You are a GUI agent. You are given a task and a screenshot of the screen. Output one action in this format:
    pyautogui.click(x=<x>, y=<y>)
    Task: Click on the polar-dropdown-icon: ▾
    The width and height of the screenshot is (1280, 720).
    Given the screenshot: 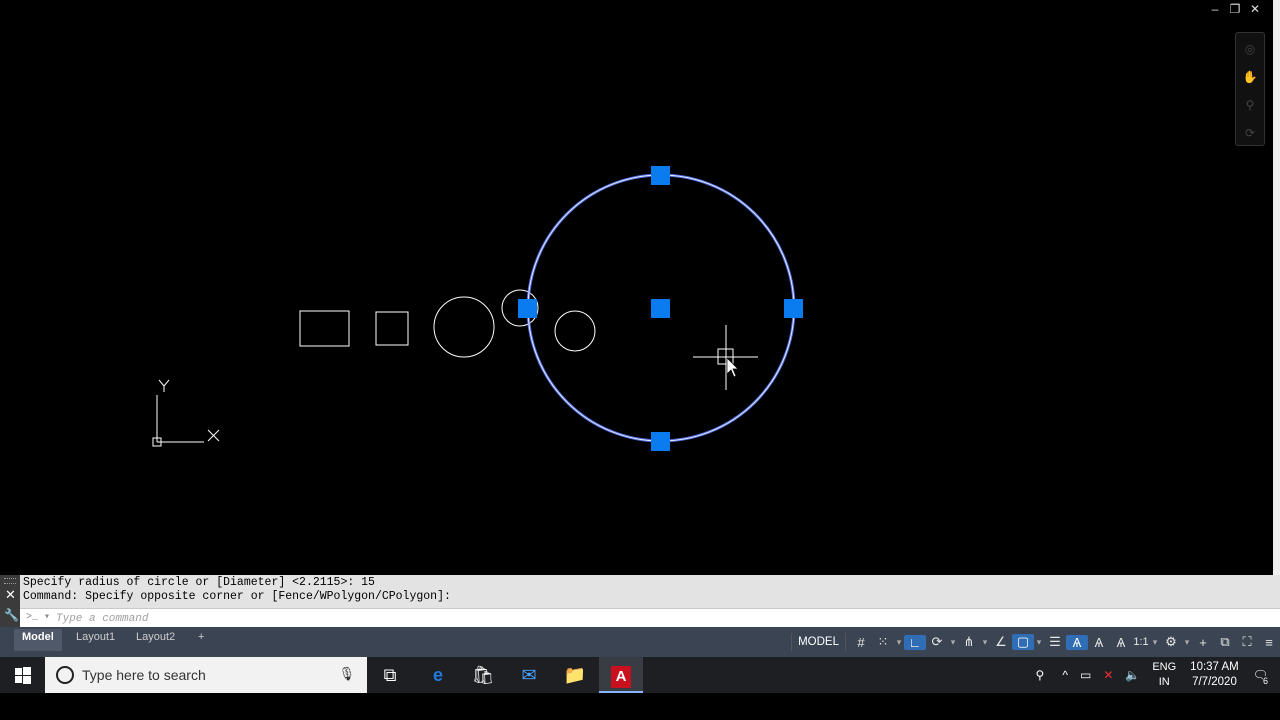 What is the action you would take?
    pyautogui.click(x=953, y=642)
    